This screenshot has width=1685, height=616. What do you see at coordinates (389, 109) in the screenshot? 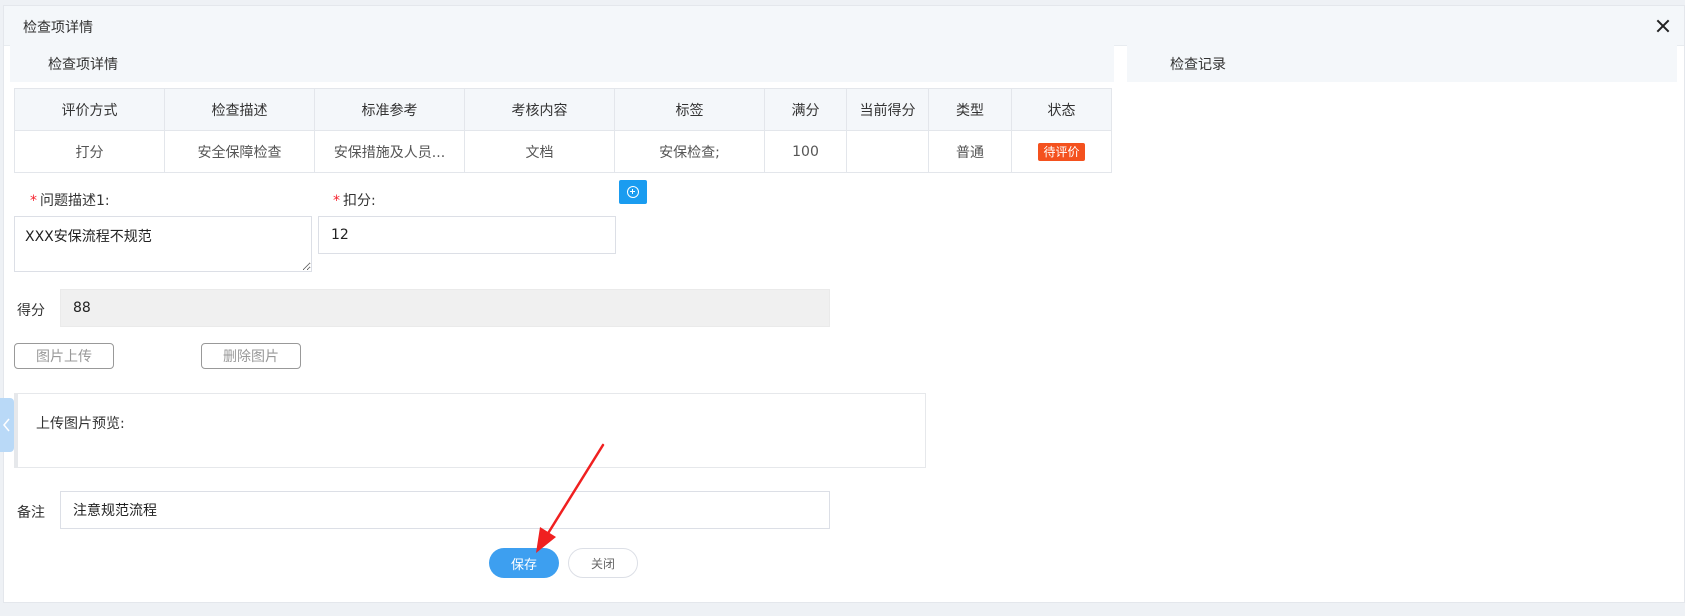
I see `column-header: 标准参考` at bounding box center [389, 109].